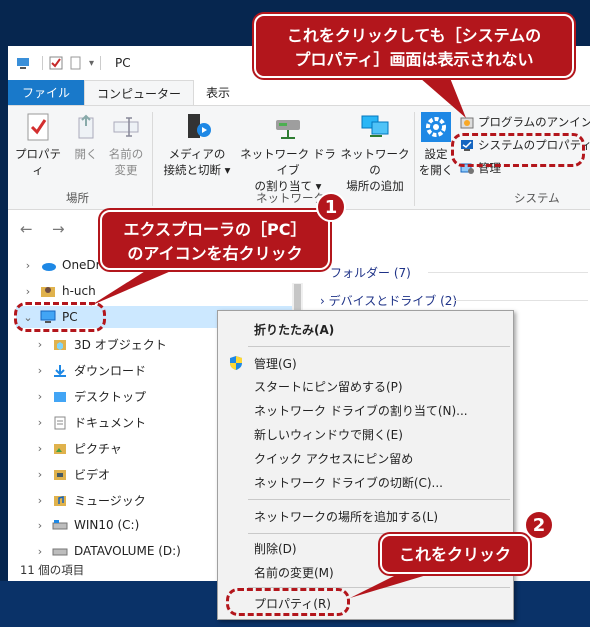 This screenshot has width=590, height=627. Describe the element at coordinates (288, 602) in the screenshot. I see `highlight-properties-menu` at that location.